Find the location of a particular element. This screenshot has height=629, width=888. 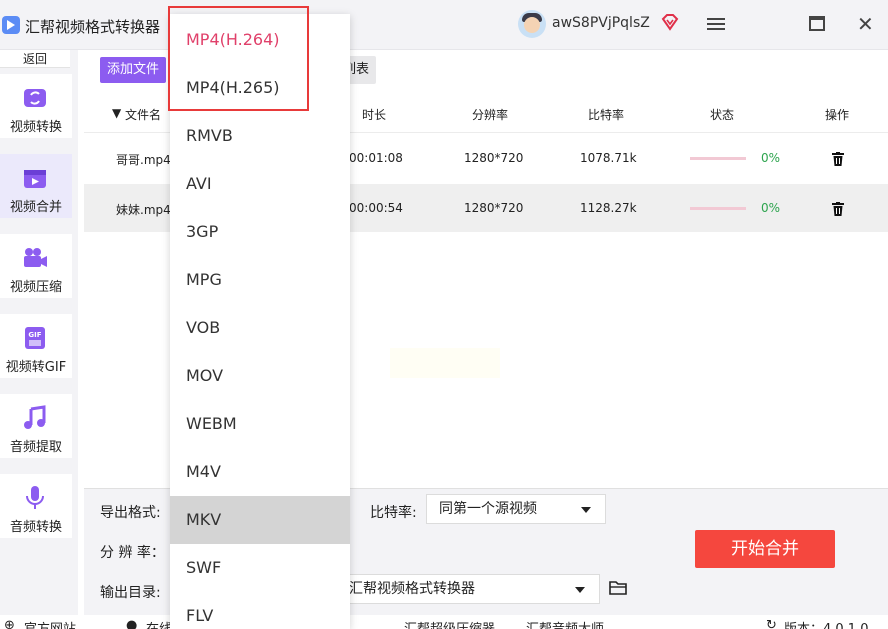

website-icon: ⊕ is located at coordinates (9, 623).